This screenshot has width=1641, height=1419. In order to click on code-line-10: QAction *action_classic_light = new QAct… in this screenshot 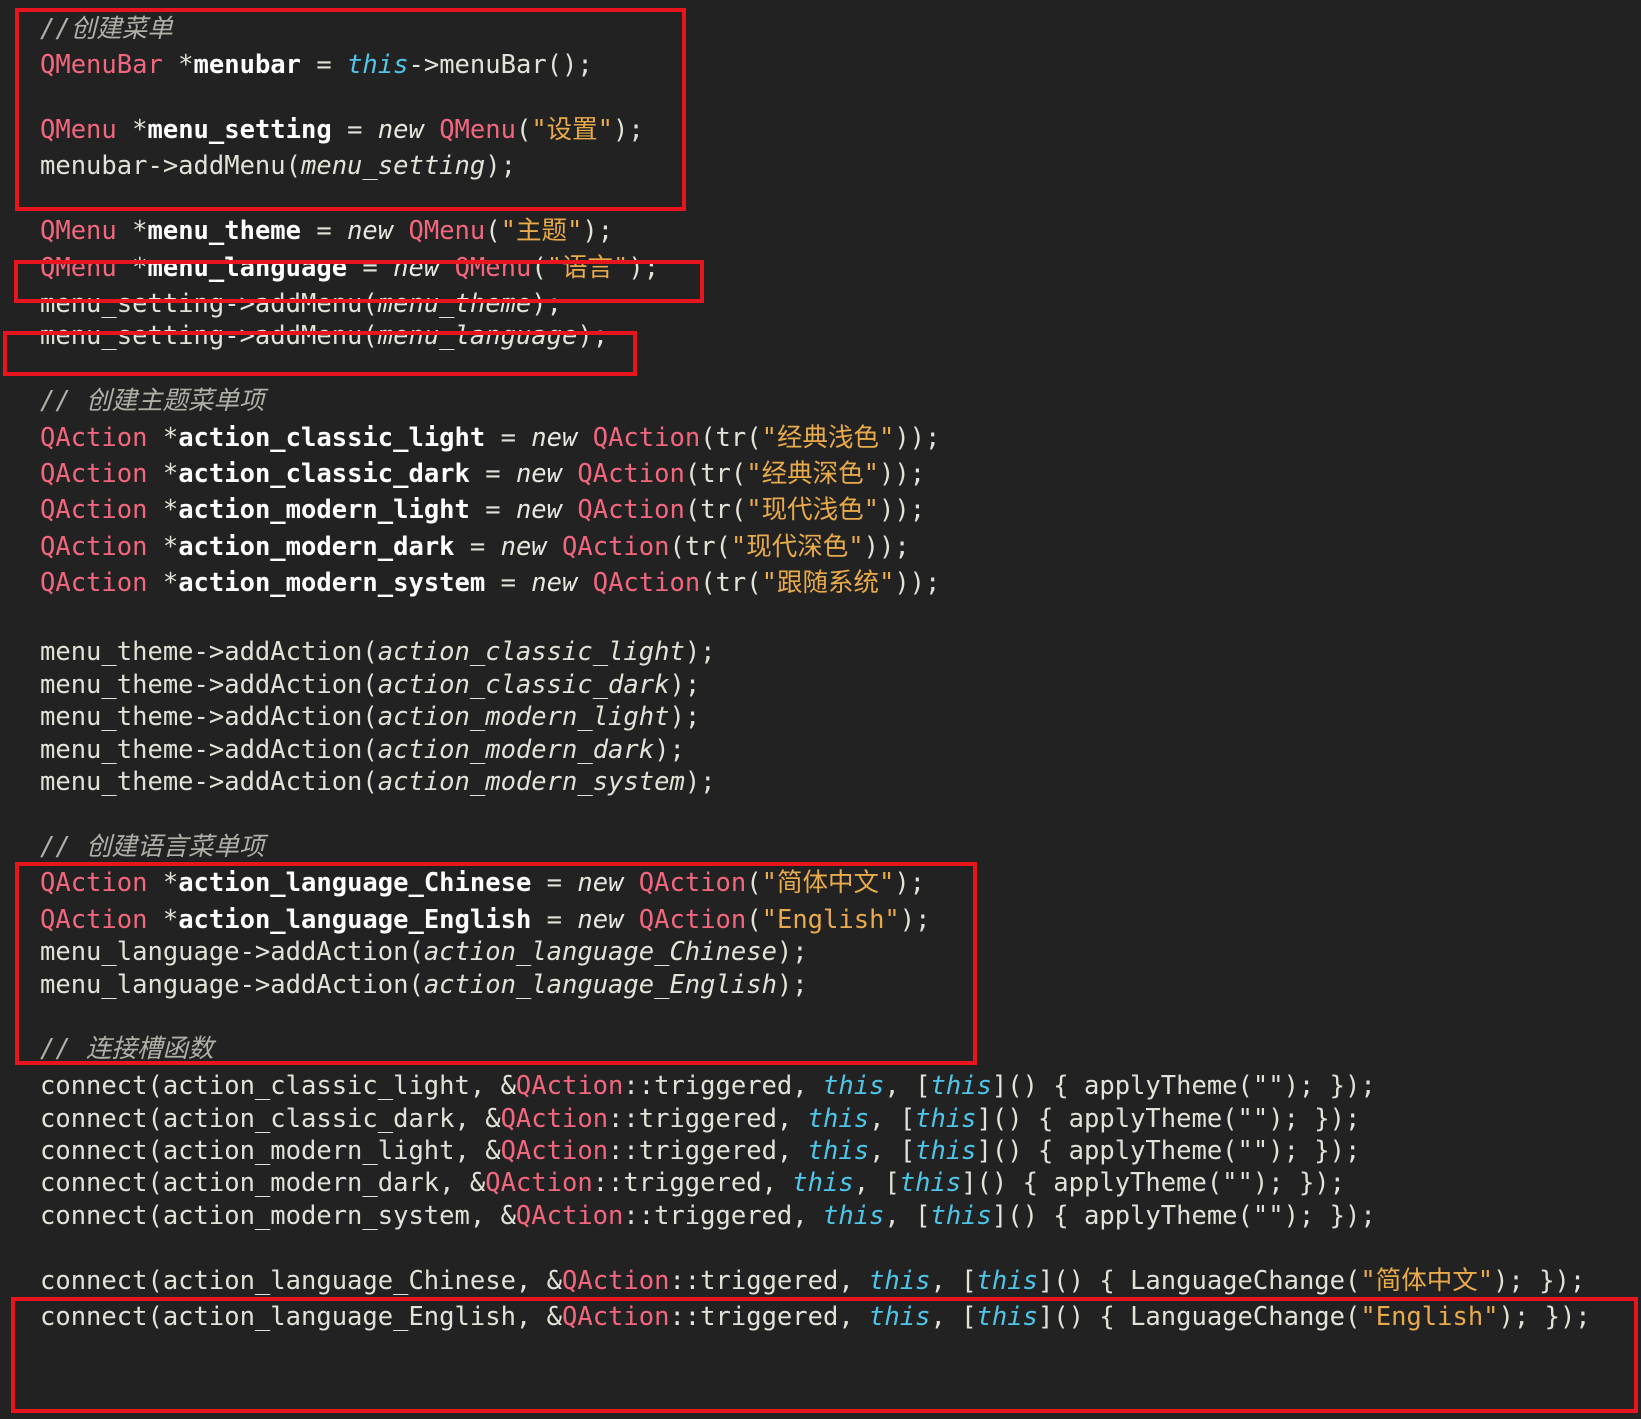, I will do `click(490, 438)`.